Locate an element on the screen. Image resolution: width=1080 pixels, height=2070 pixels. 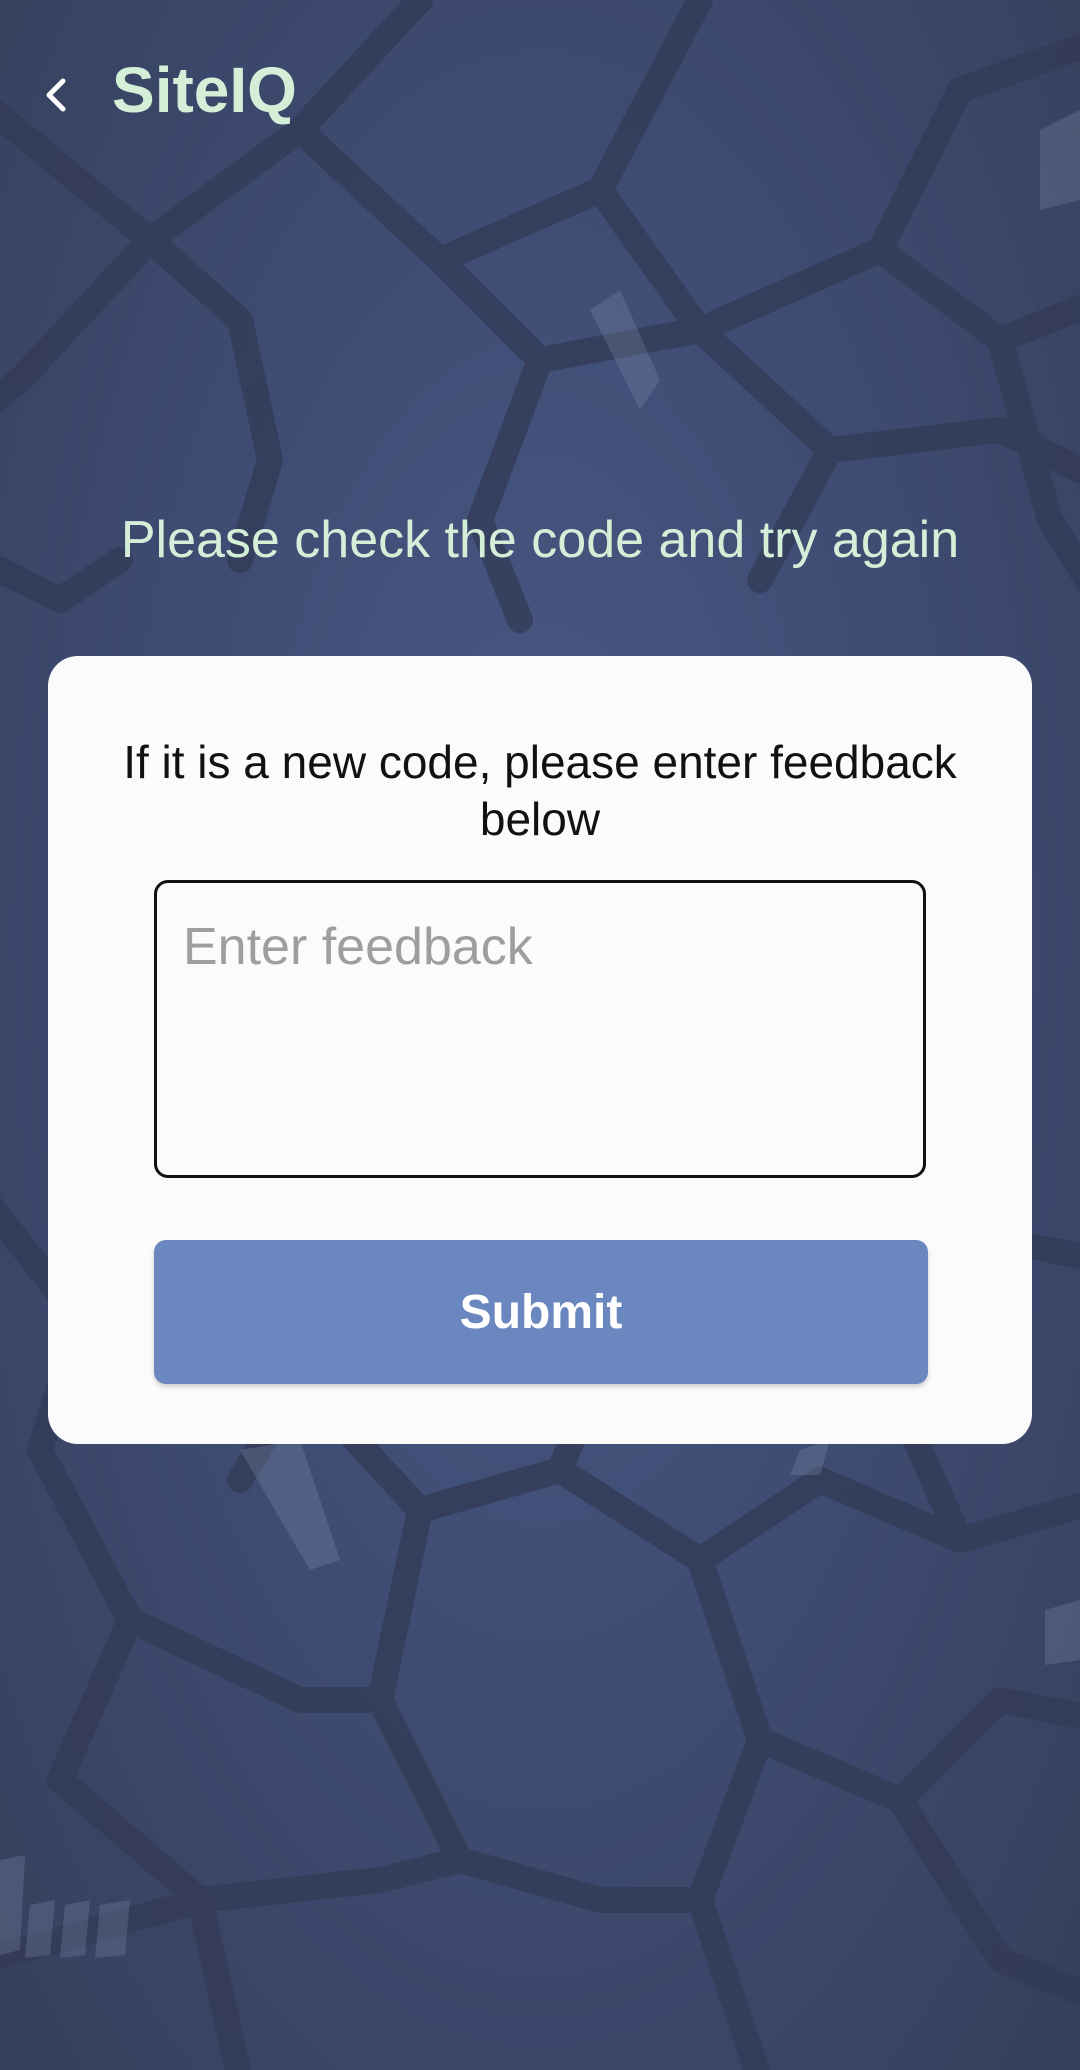
error-message: Please check the code and try again is located at coordinates (540, 540).